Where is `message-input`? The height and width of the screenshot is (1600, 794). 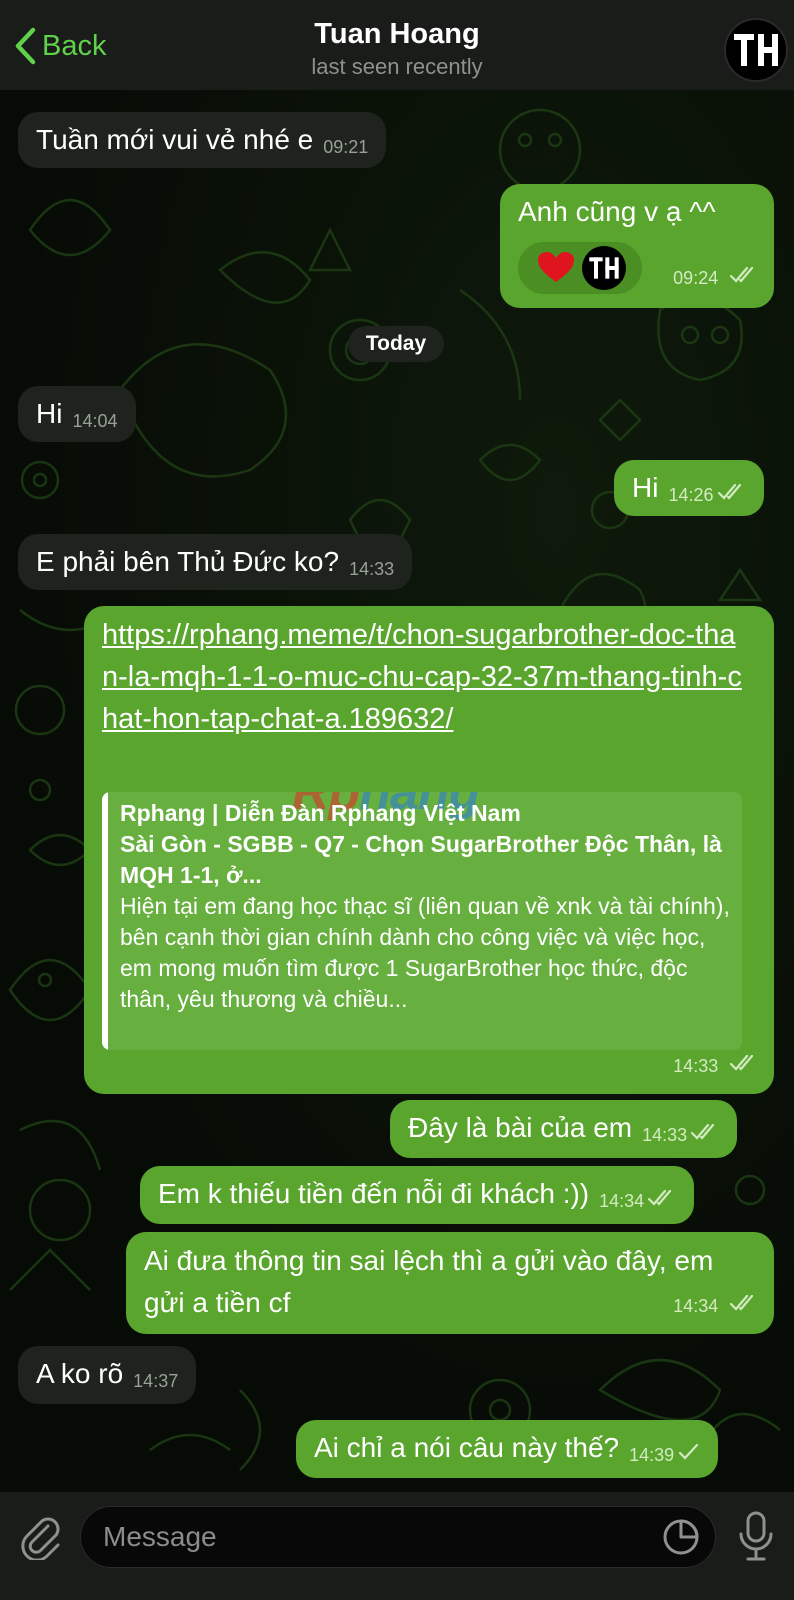
message-input is located at coordinates (398, 1537).